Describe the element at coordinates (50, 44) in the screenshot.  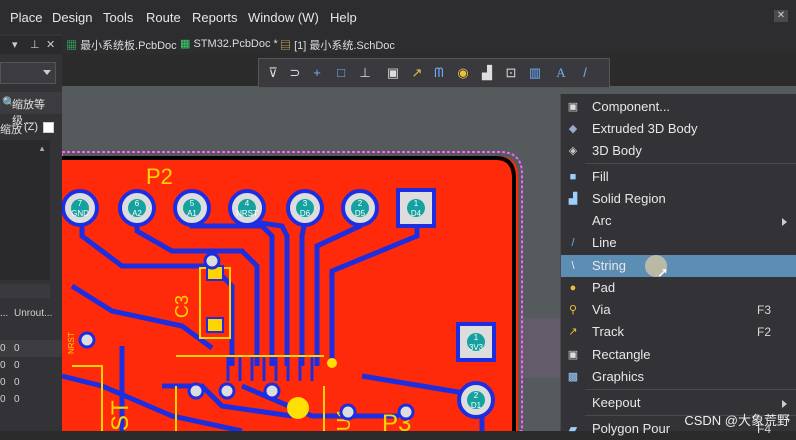
I see `panel-close-icon: ✕` at that location.